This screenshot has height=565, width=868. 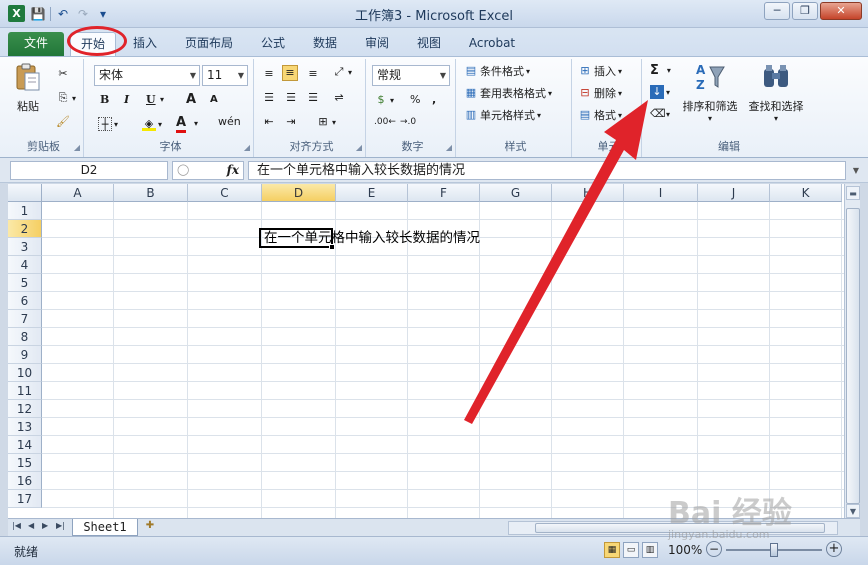 I want to click on font-color-dropdown-icon: ▾, so click(x=196, y=123).